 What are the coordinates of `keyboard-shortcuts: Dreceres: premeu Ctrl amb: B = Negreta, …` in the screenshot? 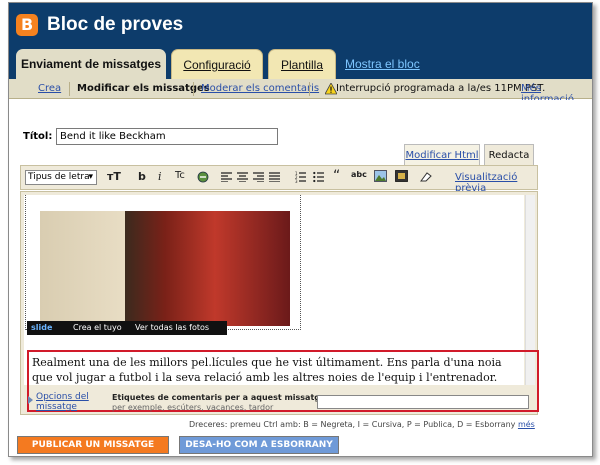 It's located at (362, 424).